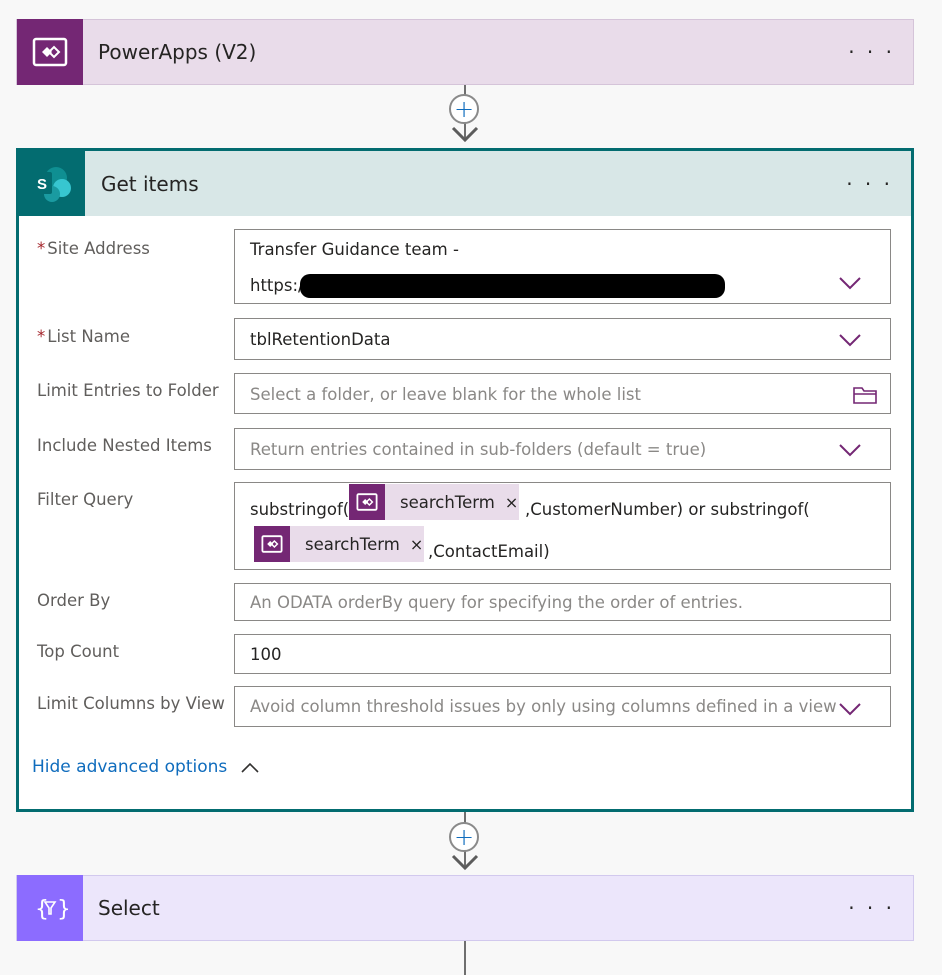  Describe the element at coordinates (85, 499) in the screenshot. I see `filter-query-label: Filter Query` at that location.